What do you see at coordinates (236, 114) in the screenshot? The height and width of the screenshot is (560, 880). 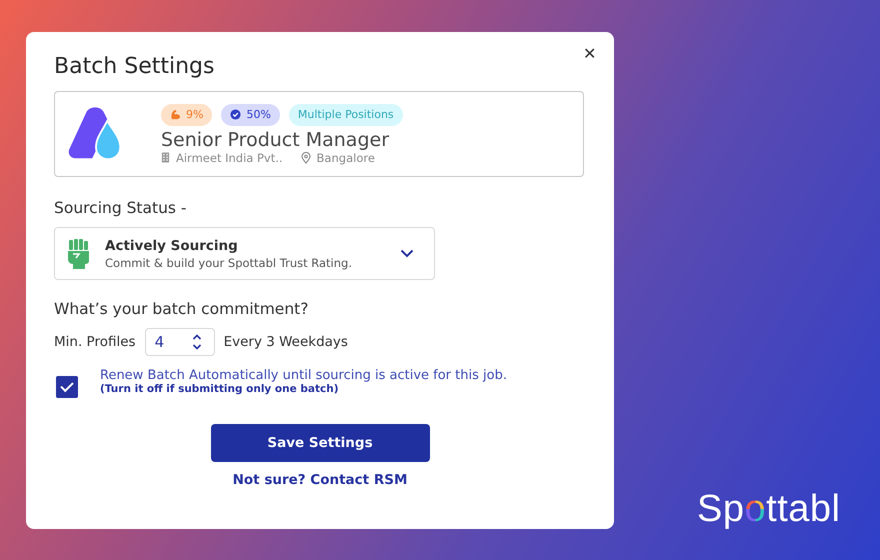 I see `verified-icon` at bounding box center [236, 114].